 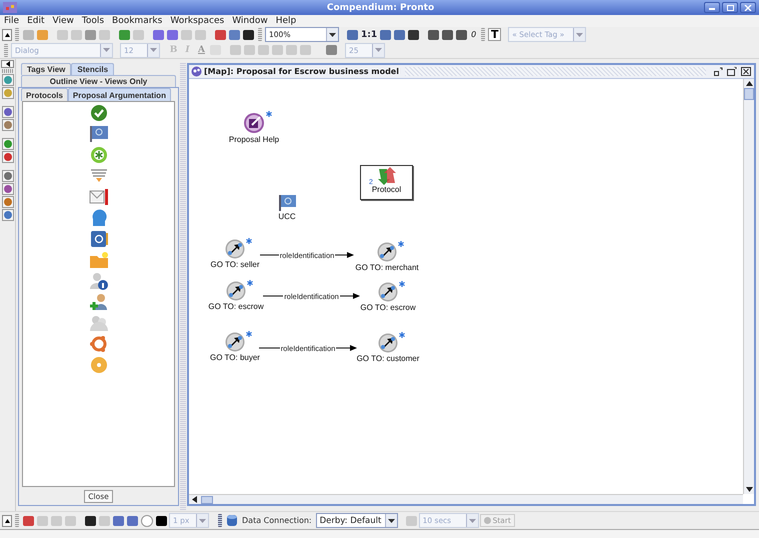 What do you see at coordinates (387, 267) in the screenshot?
I see `node-label: GO TO: merchant` at bounding box center [387, 267].